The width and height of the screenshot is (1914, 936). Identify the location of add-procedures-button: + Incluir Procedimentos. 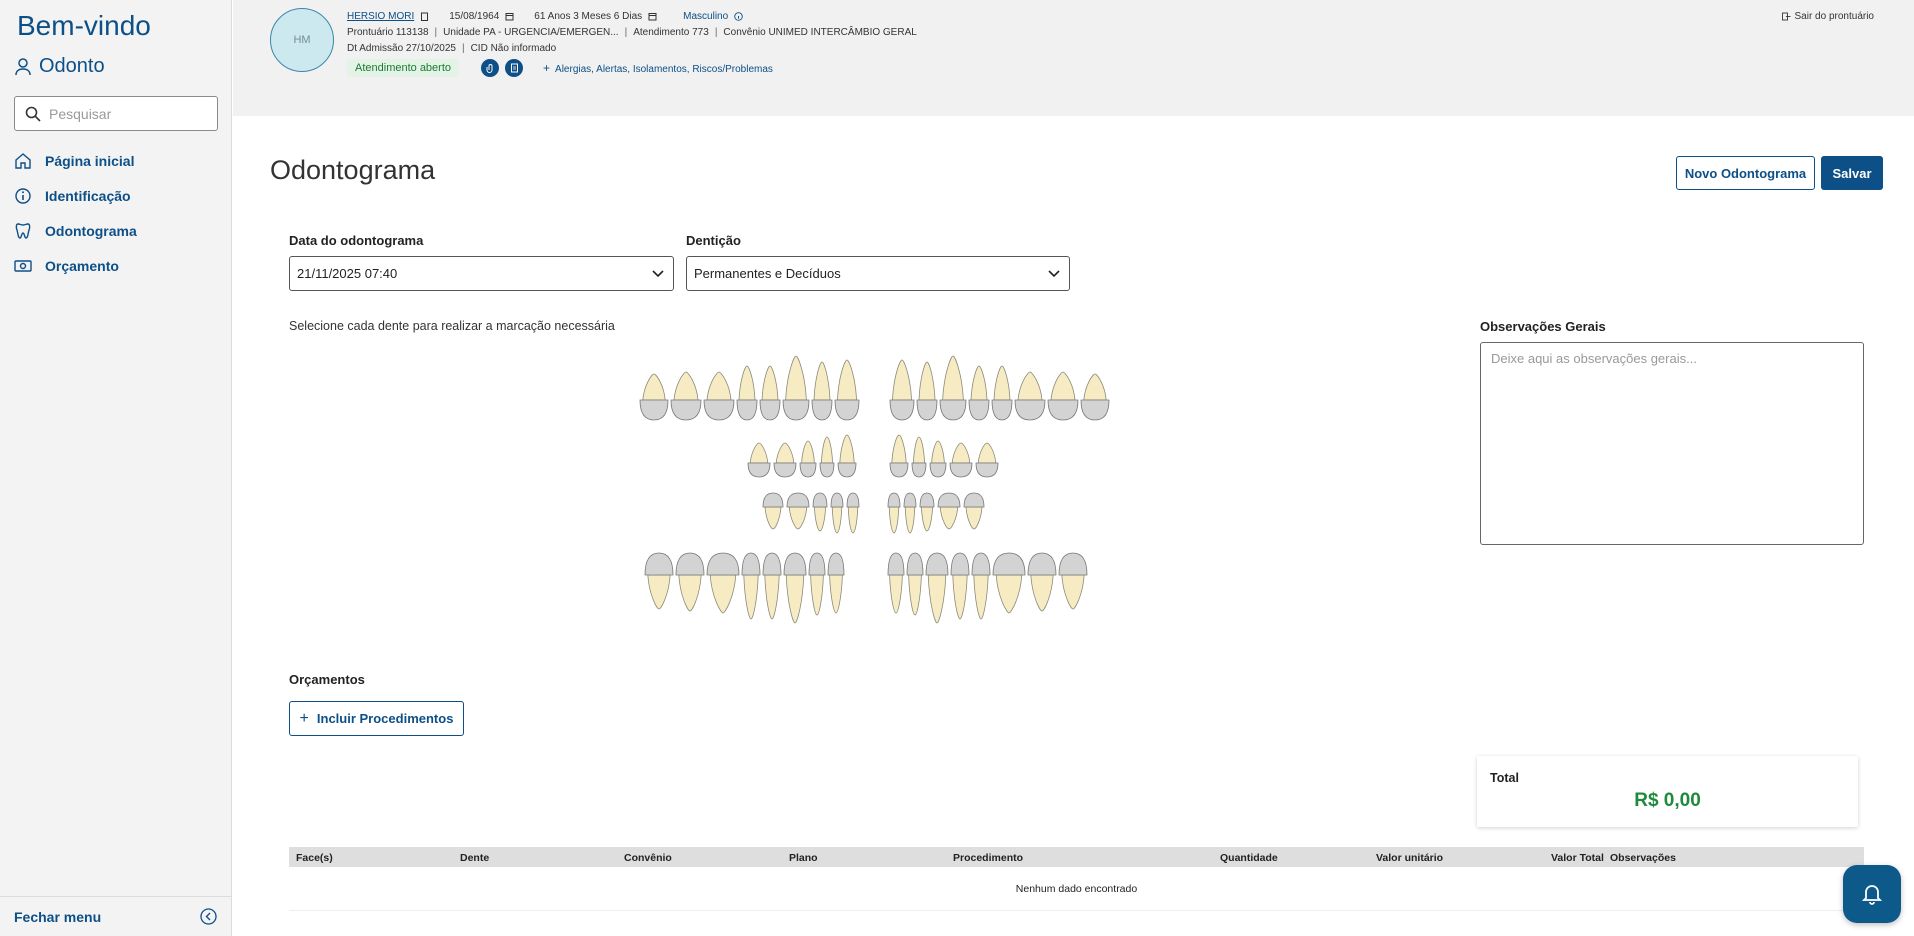
(376, 718).